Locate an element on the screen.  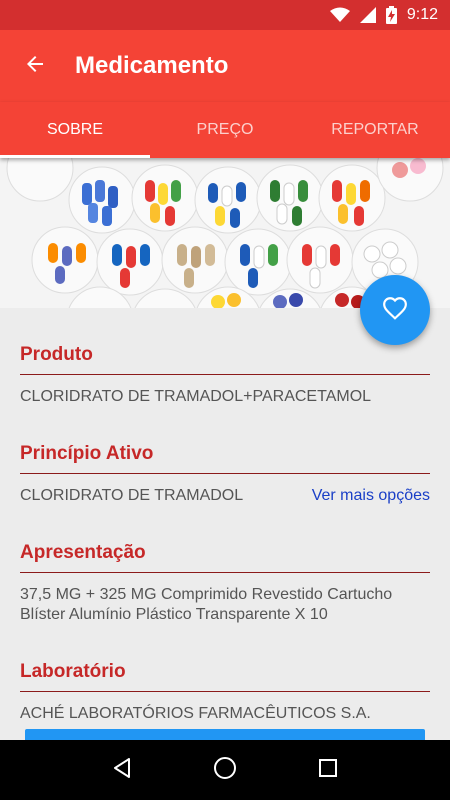
back-button is located at coordinates (35, 66).